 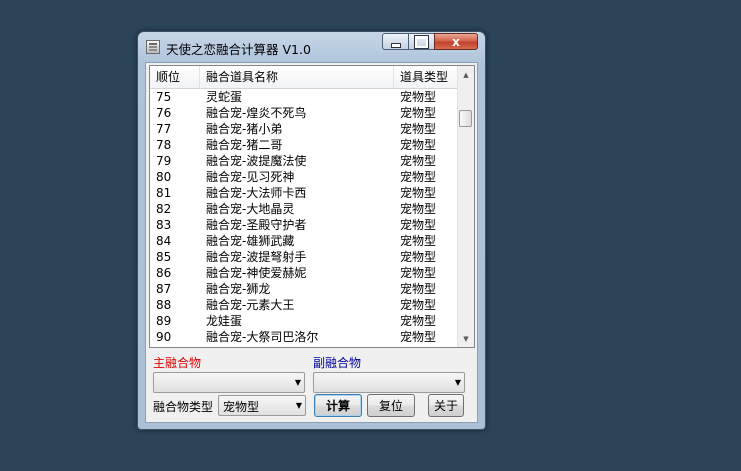 I want to click on table-row: 76 融合宠-煌炎不死鸟 宠物型, so click(x=305, y=113).